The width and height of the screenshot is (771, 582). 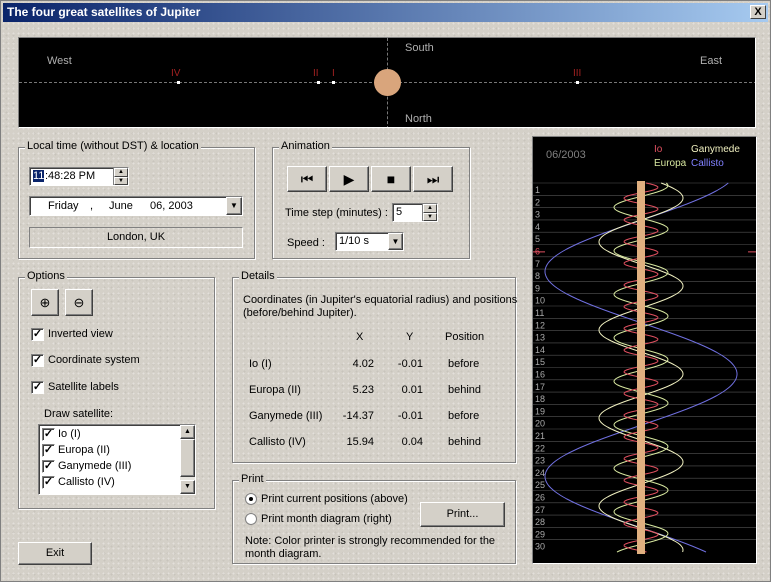 I want to click on scroll-thumb, so click(x=187, y=458).